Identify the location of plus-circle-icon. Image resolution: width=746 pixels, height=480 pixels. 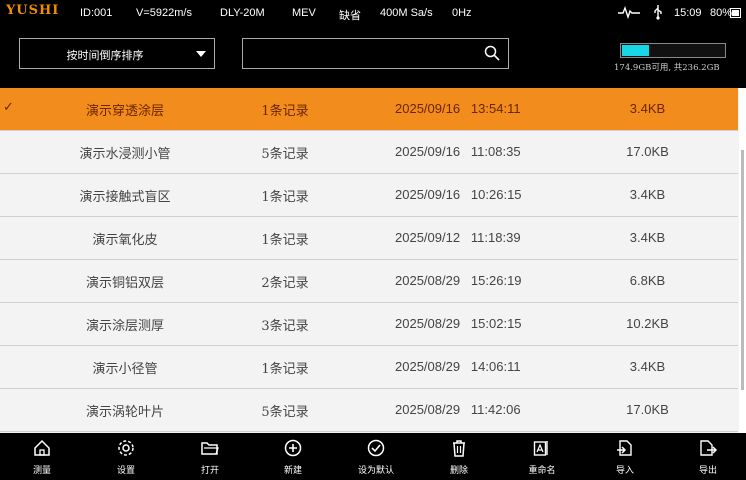
(293, 448).